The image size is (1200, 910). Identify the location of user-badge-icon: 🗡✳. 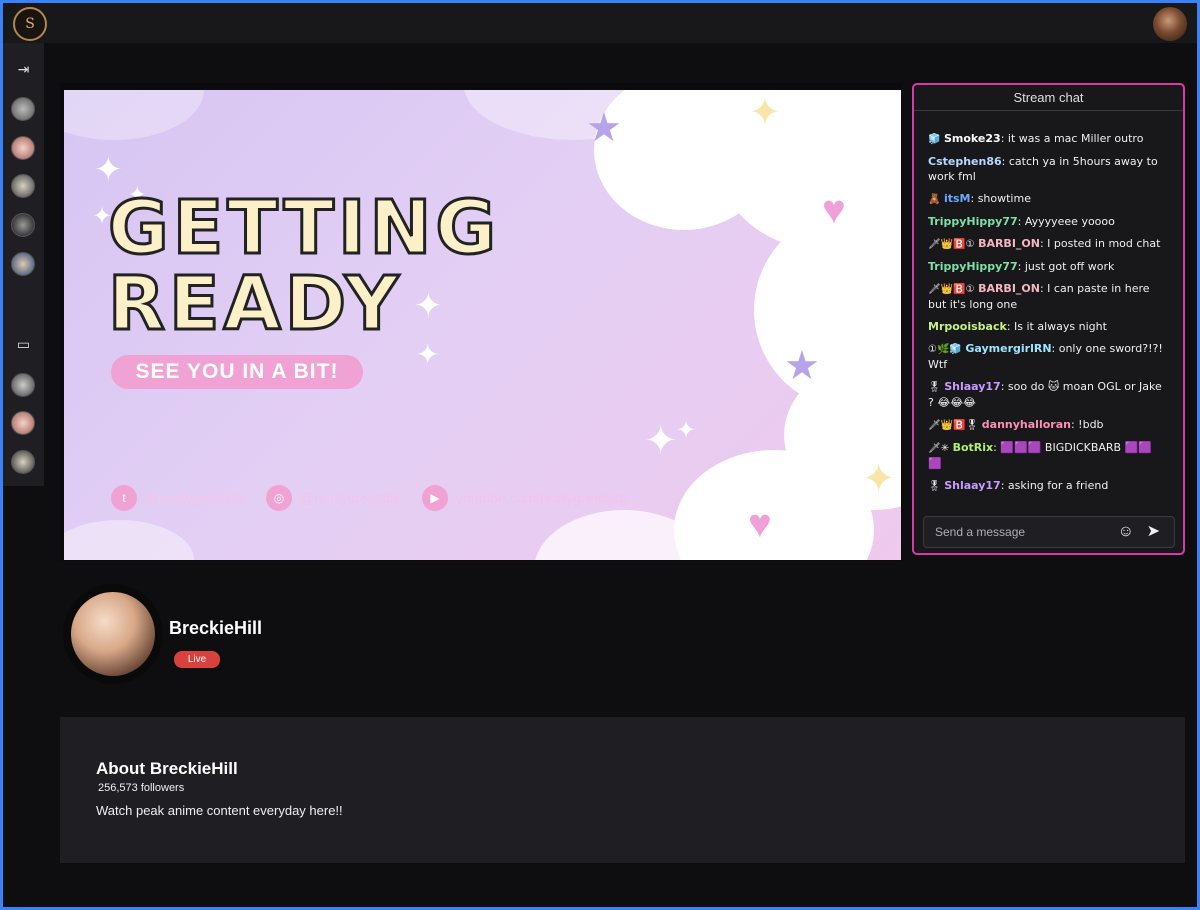
(939, 448).